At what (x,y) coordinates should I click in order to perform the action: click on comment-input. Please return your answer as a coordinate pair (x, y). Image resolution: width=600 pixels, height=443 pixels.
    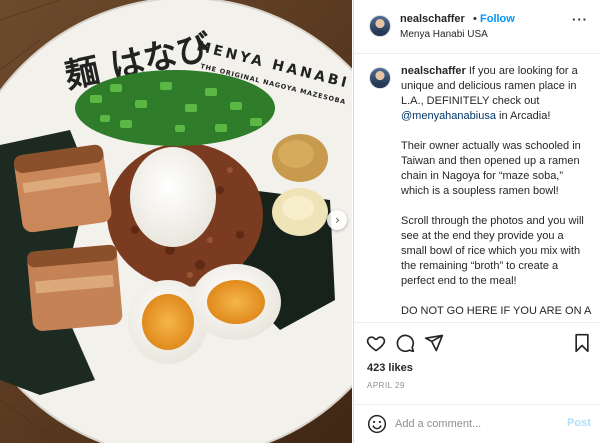
    Looking at the image, I should click on (470, 424).